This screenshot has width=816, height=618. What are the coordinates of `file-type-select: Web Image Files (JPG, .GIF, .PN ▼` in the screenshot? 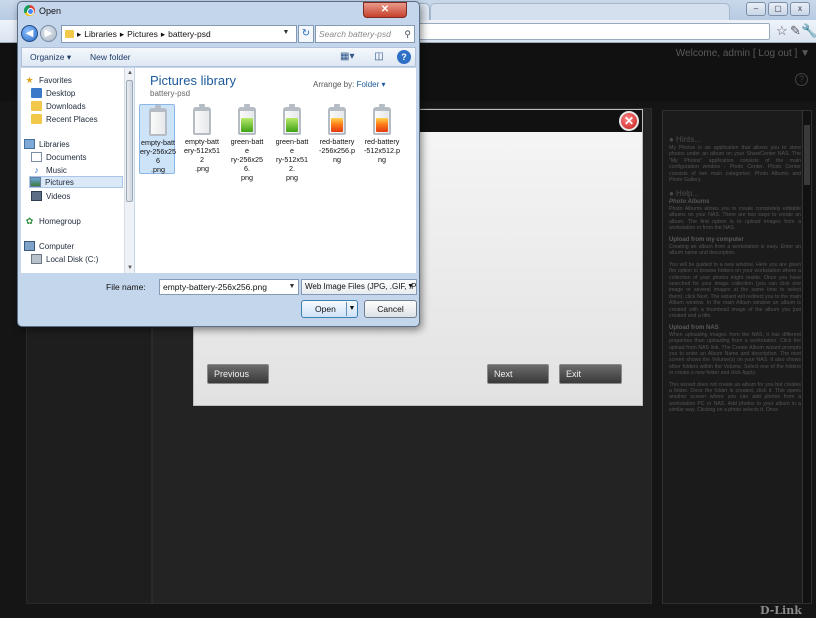 It's located at (359, 287).